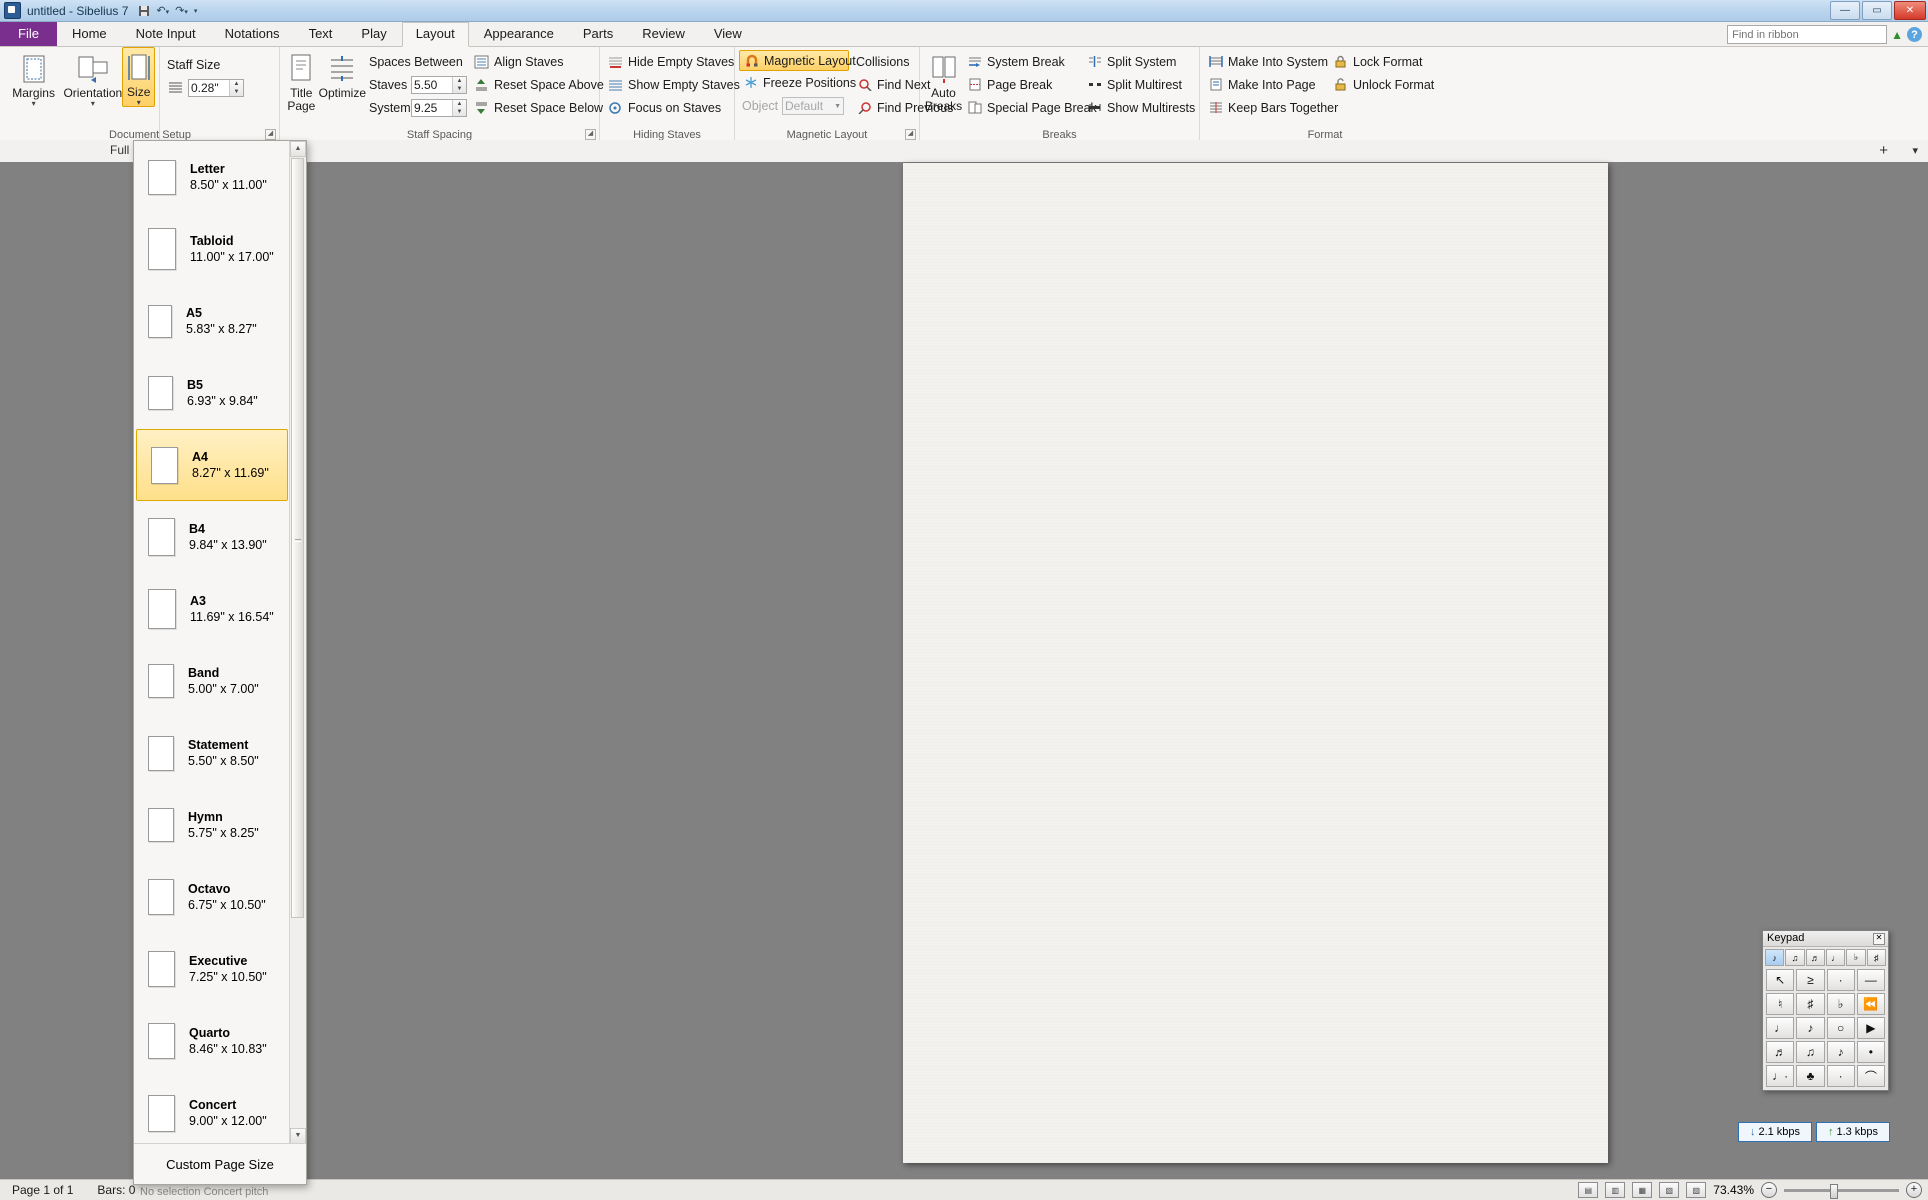  What do you see at coordinates (1266, 61) in the screenshot?
I see `make-into-system-item: Make Into System` at bounding box center [1266, 61].